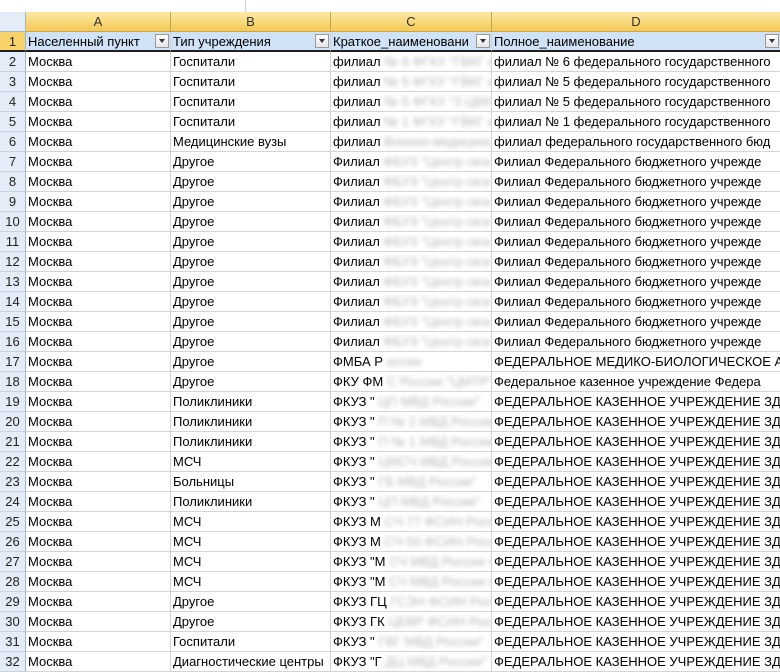 The width and height of the screenshot is (780, 672). What do you see at coordinates (411, 542) in the screenshot?
I see `cell-short-name: ФКУЗ М СЧ-50 ФСИН России` at bounding box center [411, 542].